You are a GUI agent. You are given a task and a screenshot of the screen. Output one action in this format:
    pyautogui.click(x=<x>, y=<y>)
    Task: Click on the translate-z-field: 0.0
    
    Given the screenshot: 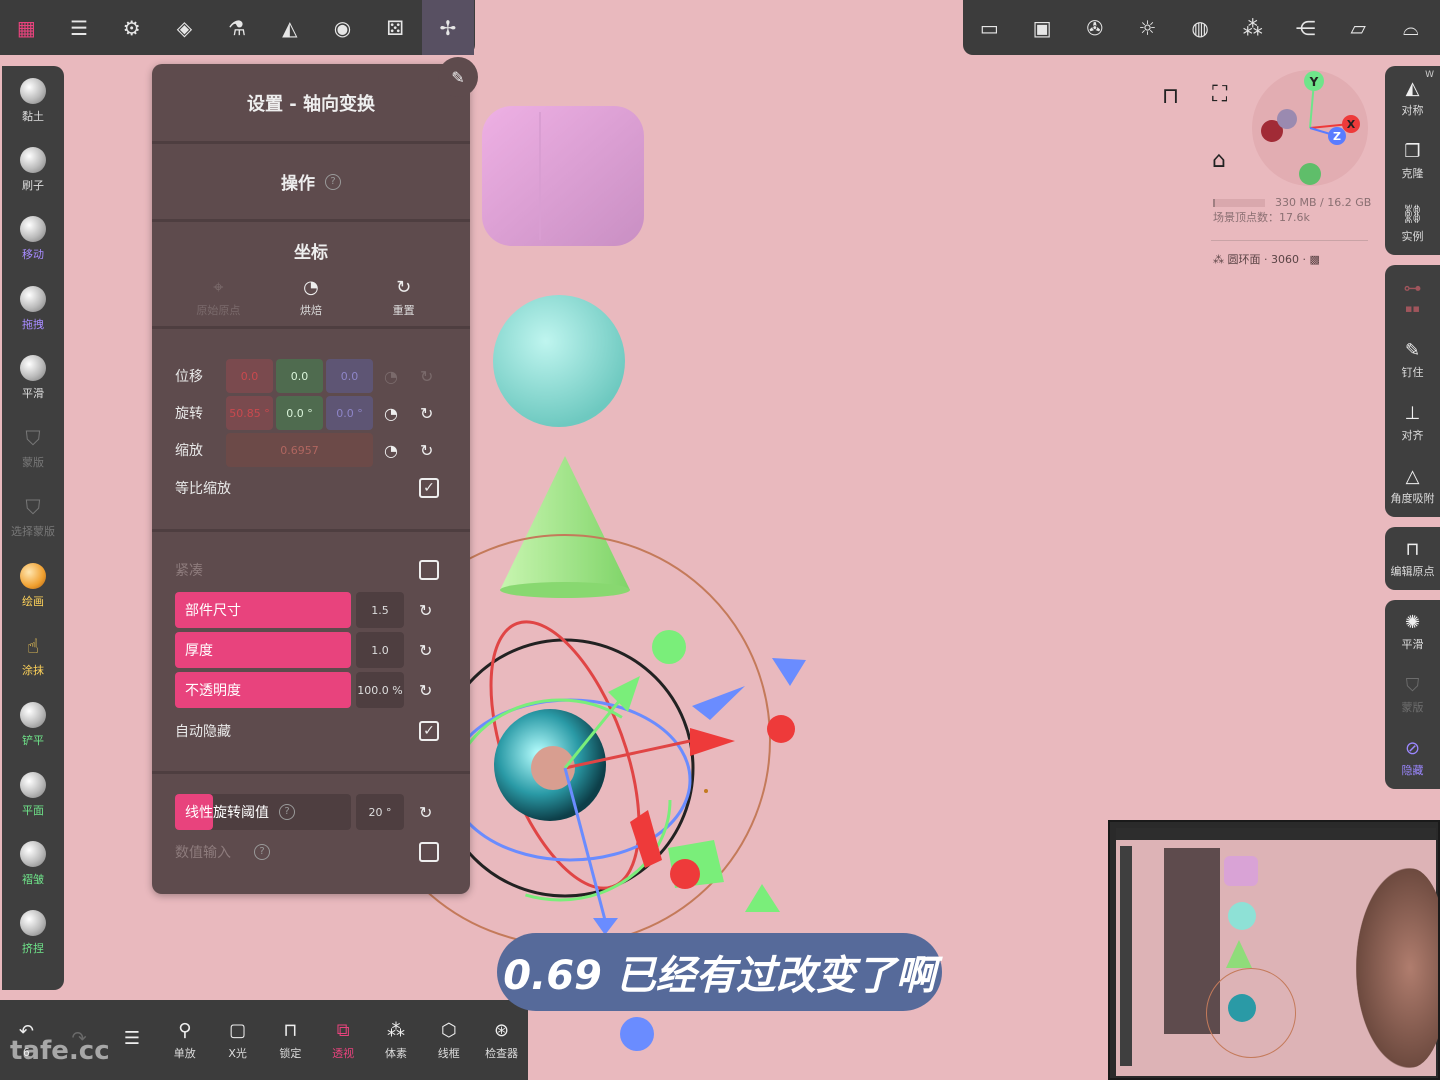 What is the action you would take?
    pyautogui.click(x=349, y=376)
    